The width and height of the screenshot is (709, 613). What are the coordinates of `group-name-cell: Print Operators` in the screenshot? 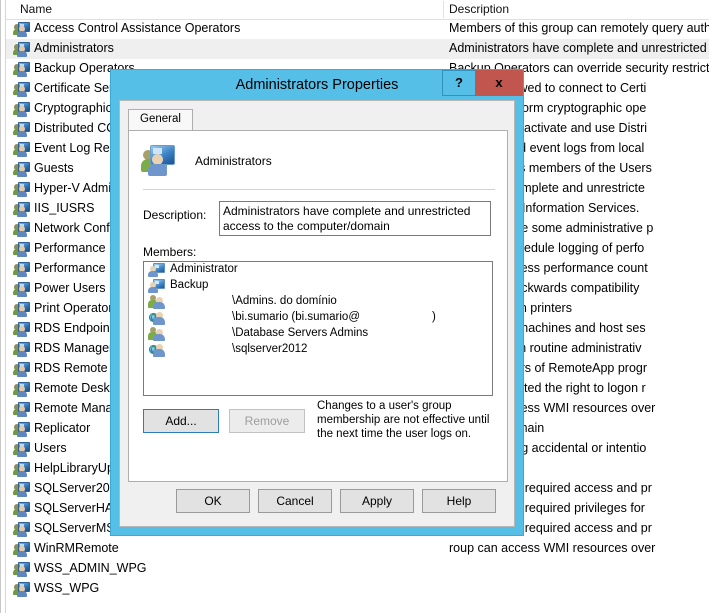 It's located at (76, 308).